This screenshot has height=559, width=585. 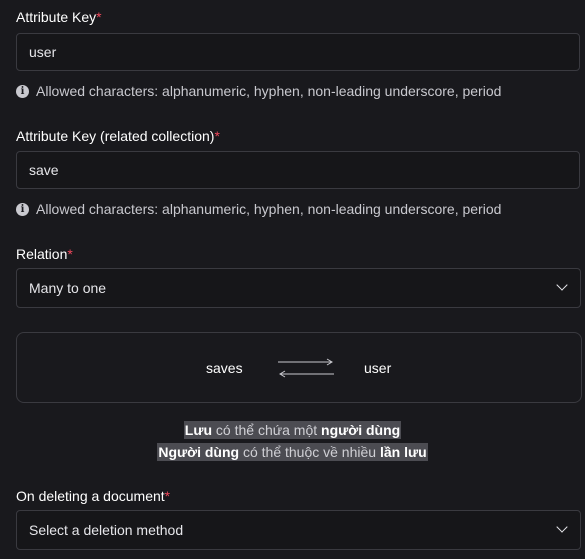 What do you see at coordinates (378, 368) in the screenshot?
I see `diagram-right-label: user` at bounding box center [378, 368].